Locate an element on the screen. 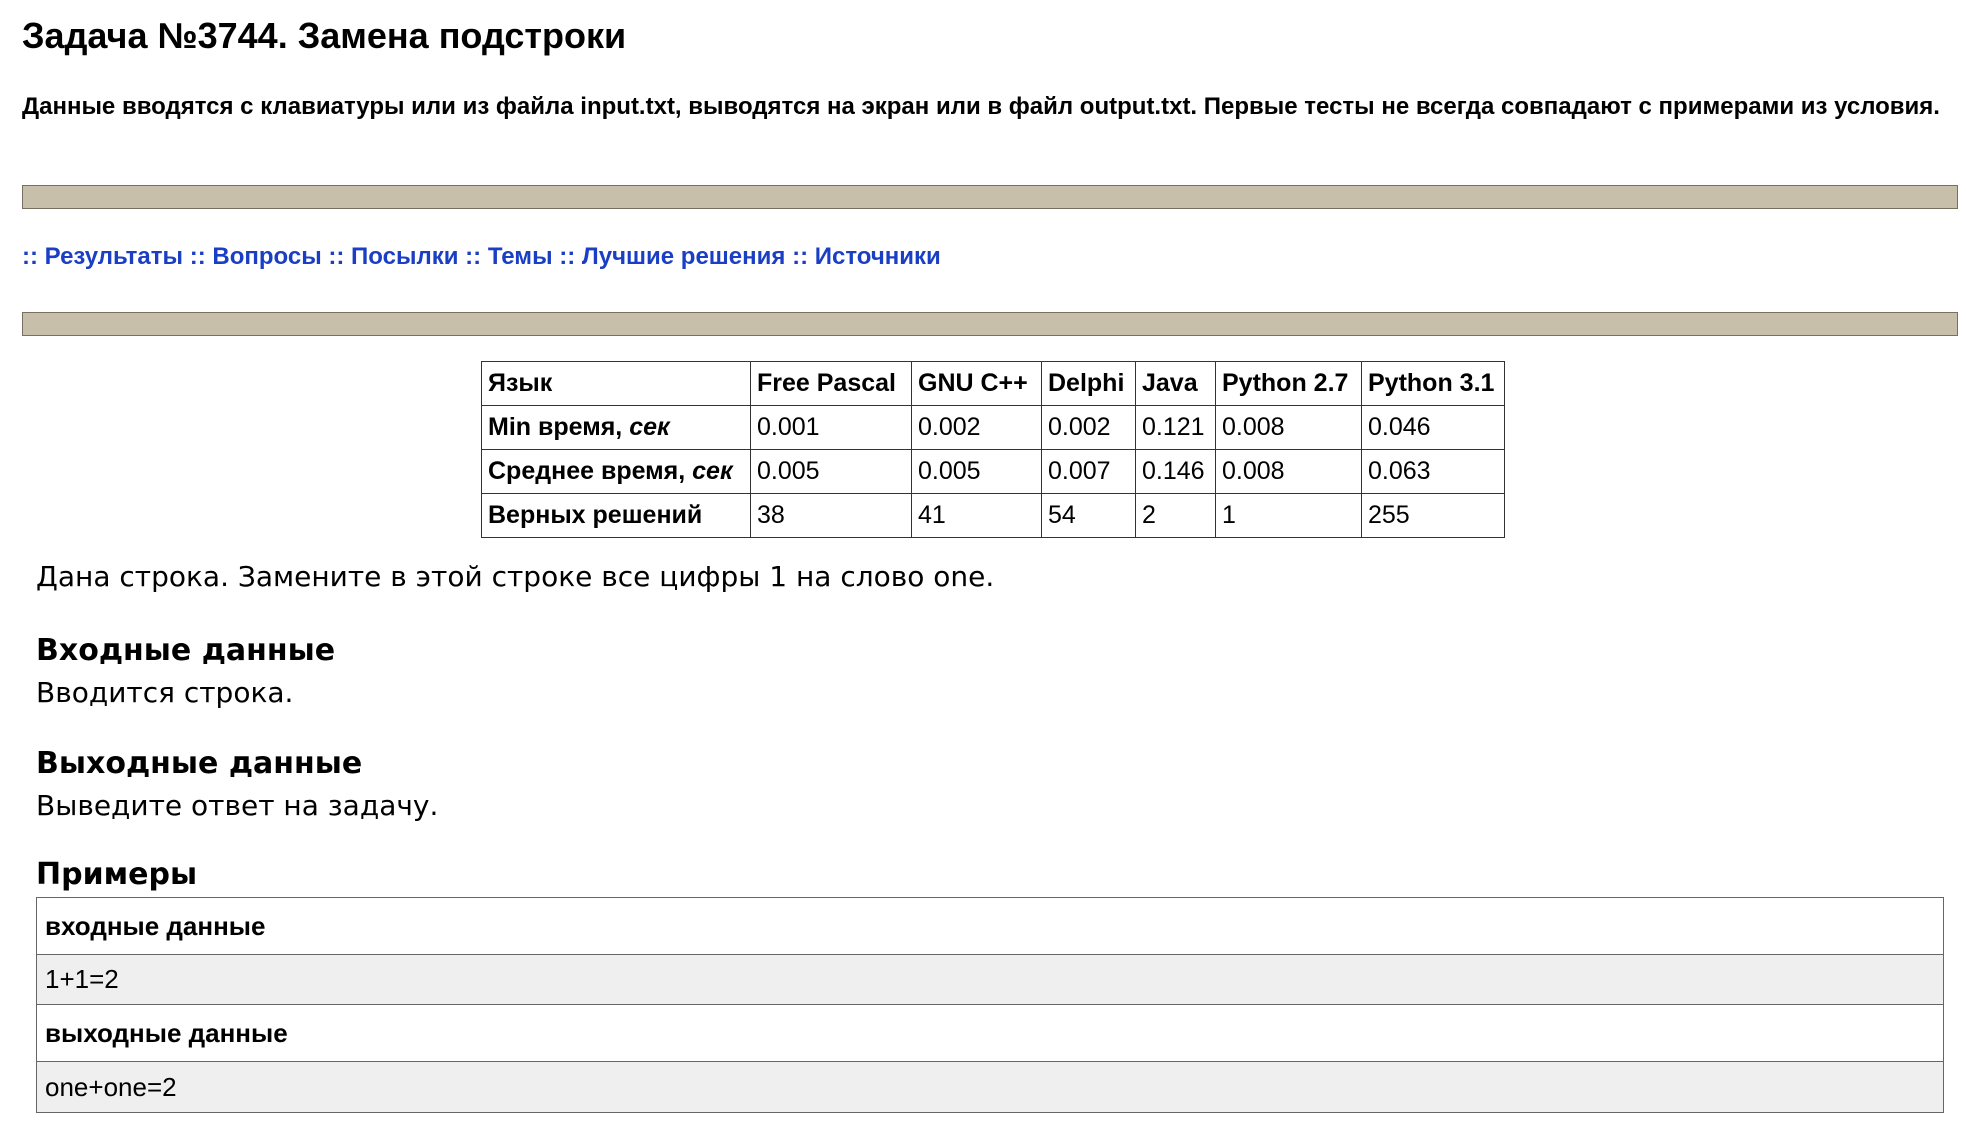  stats-cell: 255 is located at coordinates (1433, 515).